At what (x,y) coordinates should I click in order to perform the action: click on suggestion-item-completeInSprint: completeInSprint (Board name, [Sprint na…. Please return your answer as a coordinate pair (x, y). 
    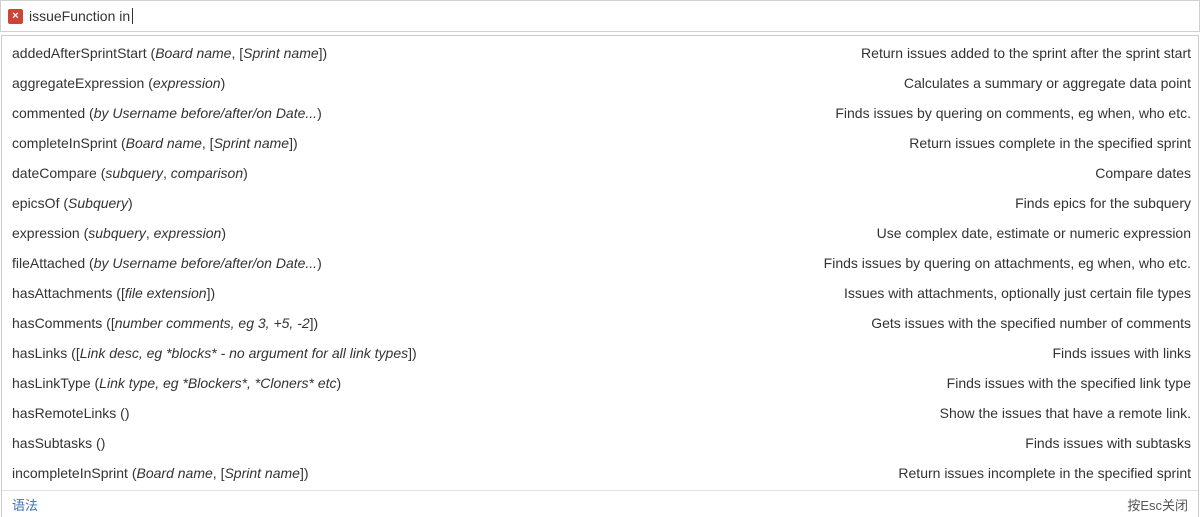
    Looking at the image, I should click on (600, 143).